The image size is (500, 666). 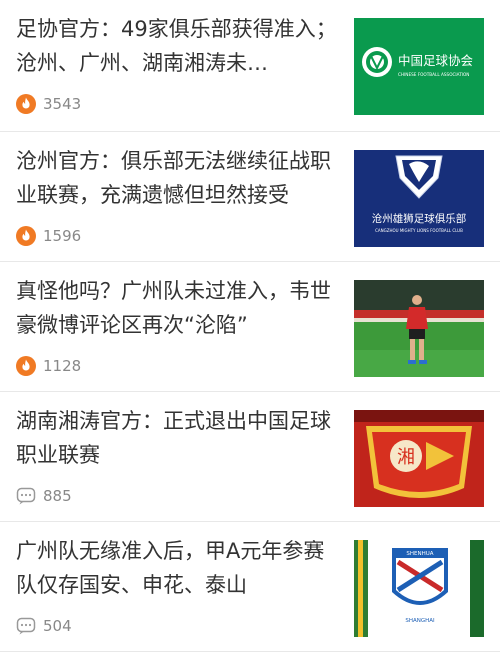 I want to click on comment-count-value: 504, so click(x=57, y=626).